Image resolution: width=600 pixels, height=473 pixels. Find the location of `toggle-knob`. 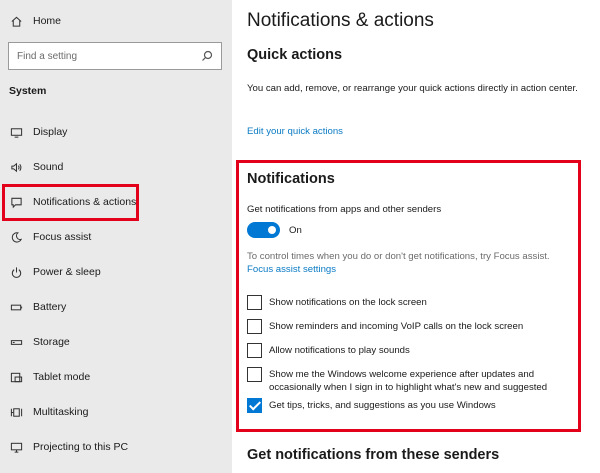

toggle-knob is located at coordinates (272, 230).